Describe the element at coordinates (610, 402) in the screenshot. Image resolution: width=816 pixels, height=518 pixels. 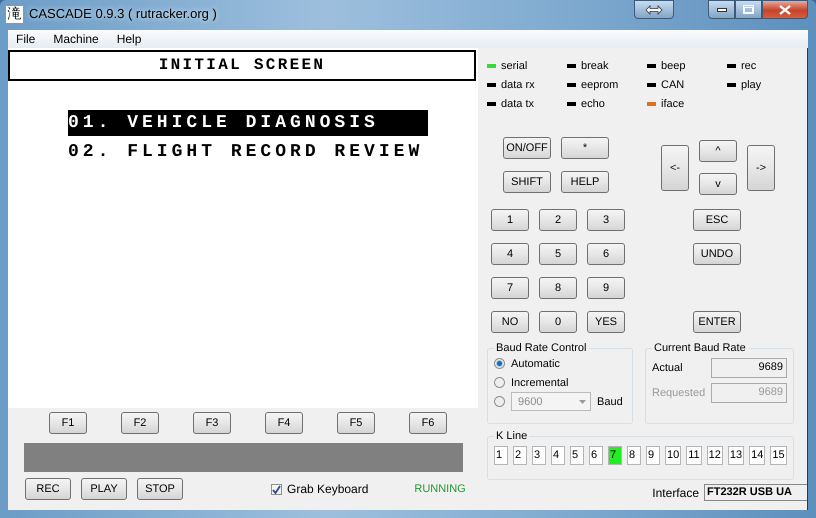
I see `unit-label: Baud` at that location.